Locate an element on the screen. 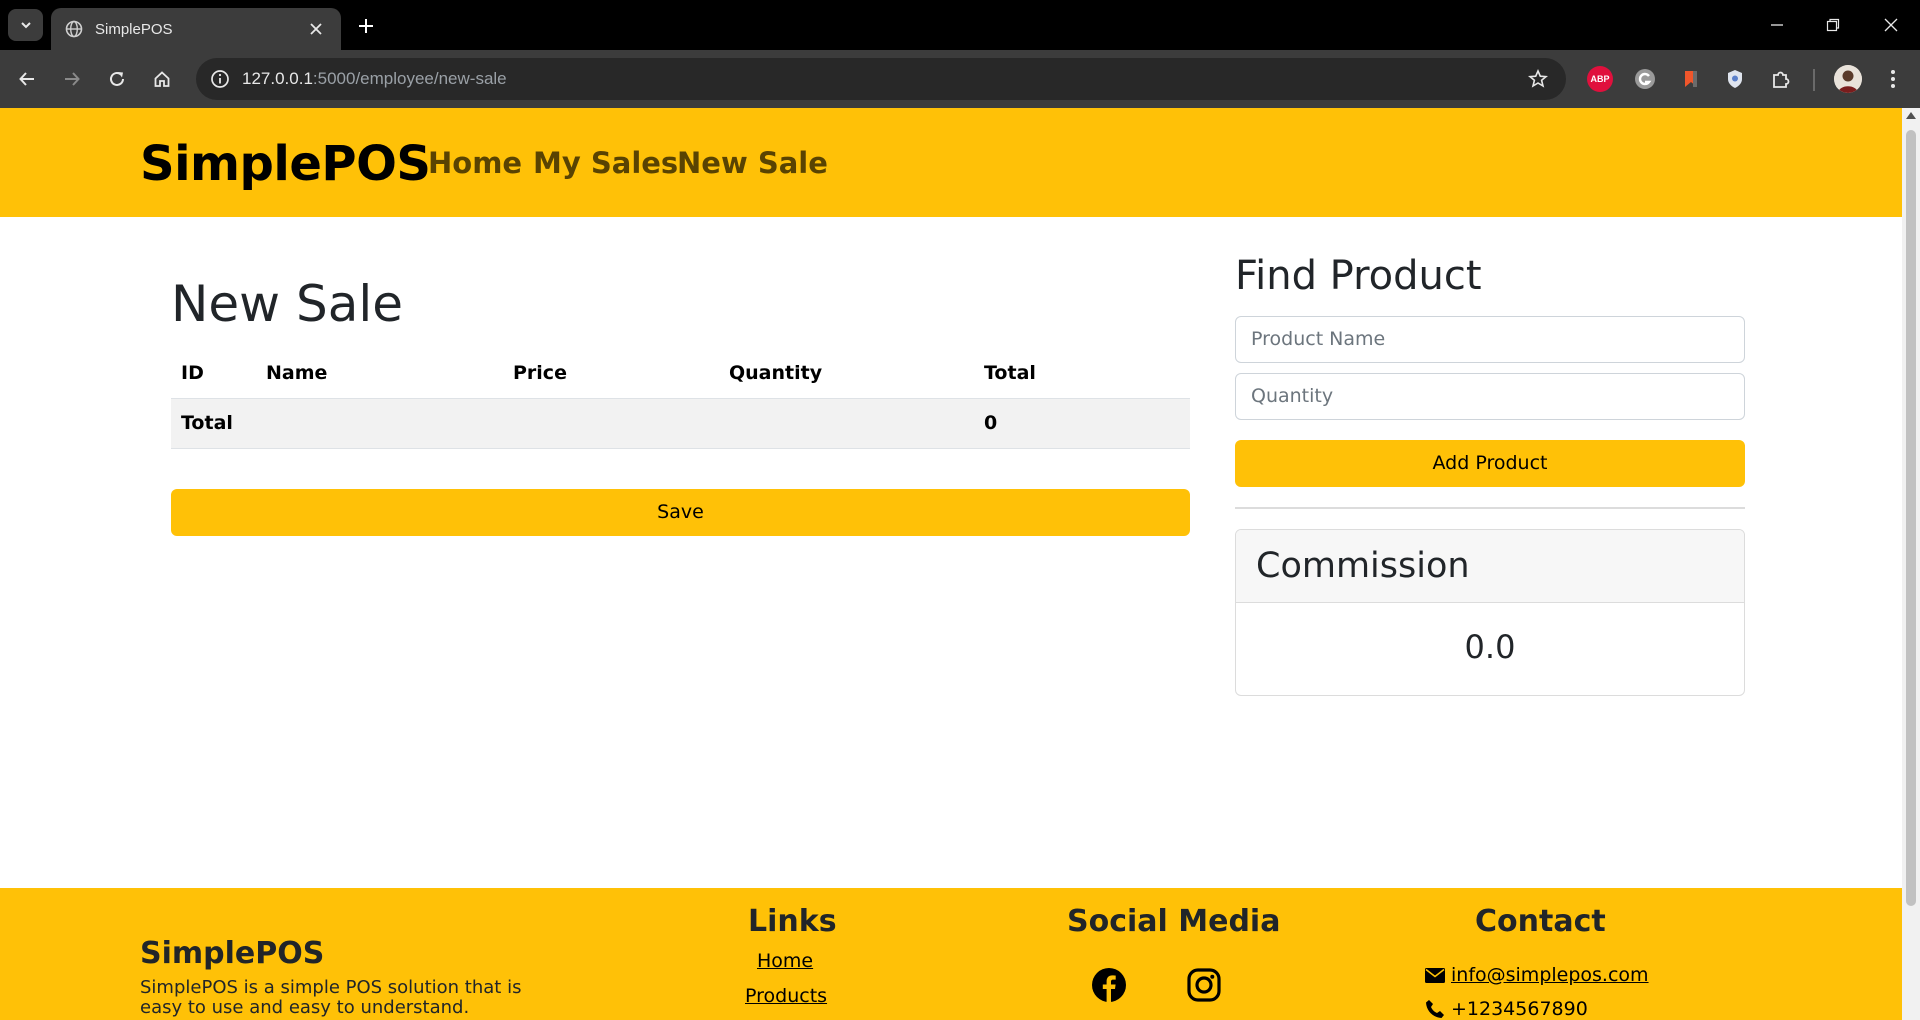 The width and height of the screenshot is (1920, 1020). tab-title: SimplePOS is located at coordinates (134, 29).